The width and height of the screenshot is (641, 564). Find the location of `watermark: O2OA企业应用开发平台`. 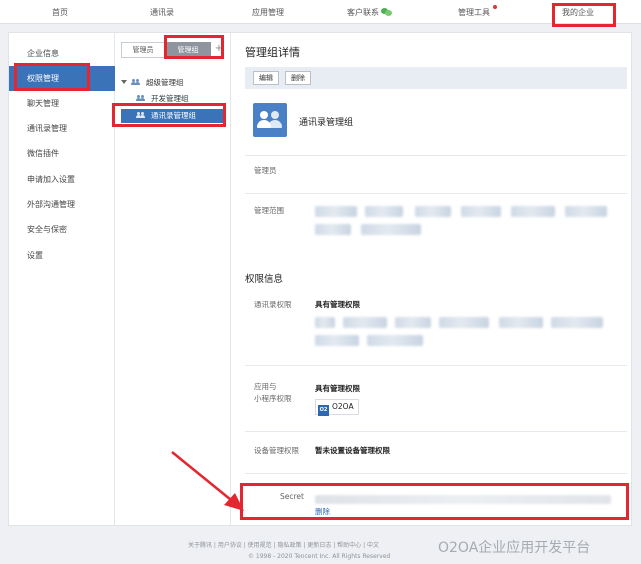

watermark: O2OA企业应用开发平台 is located at coordinates (514, 548).